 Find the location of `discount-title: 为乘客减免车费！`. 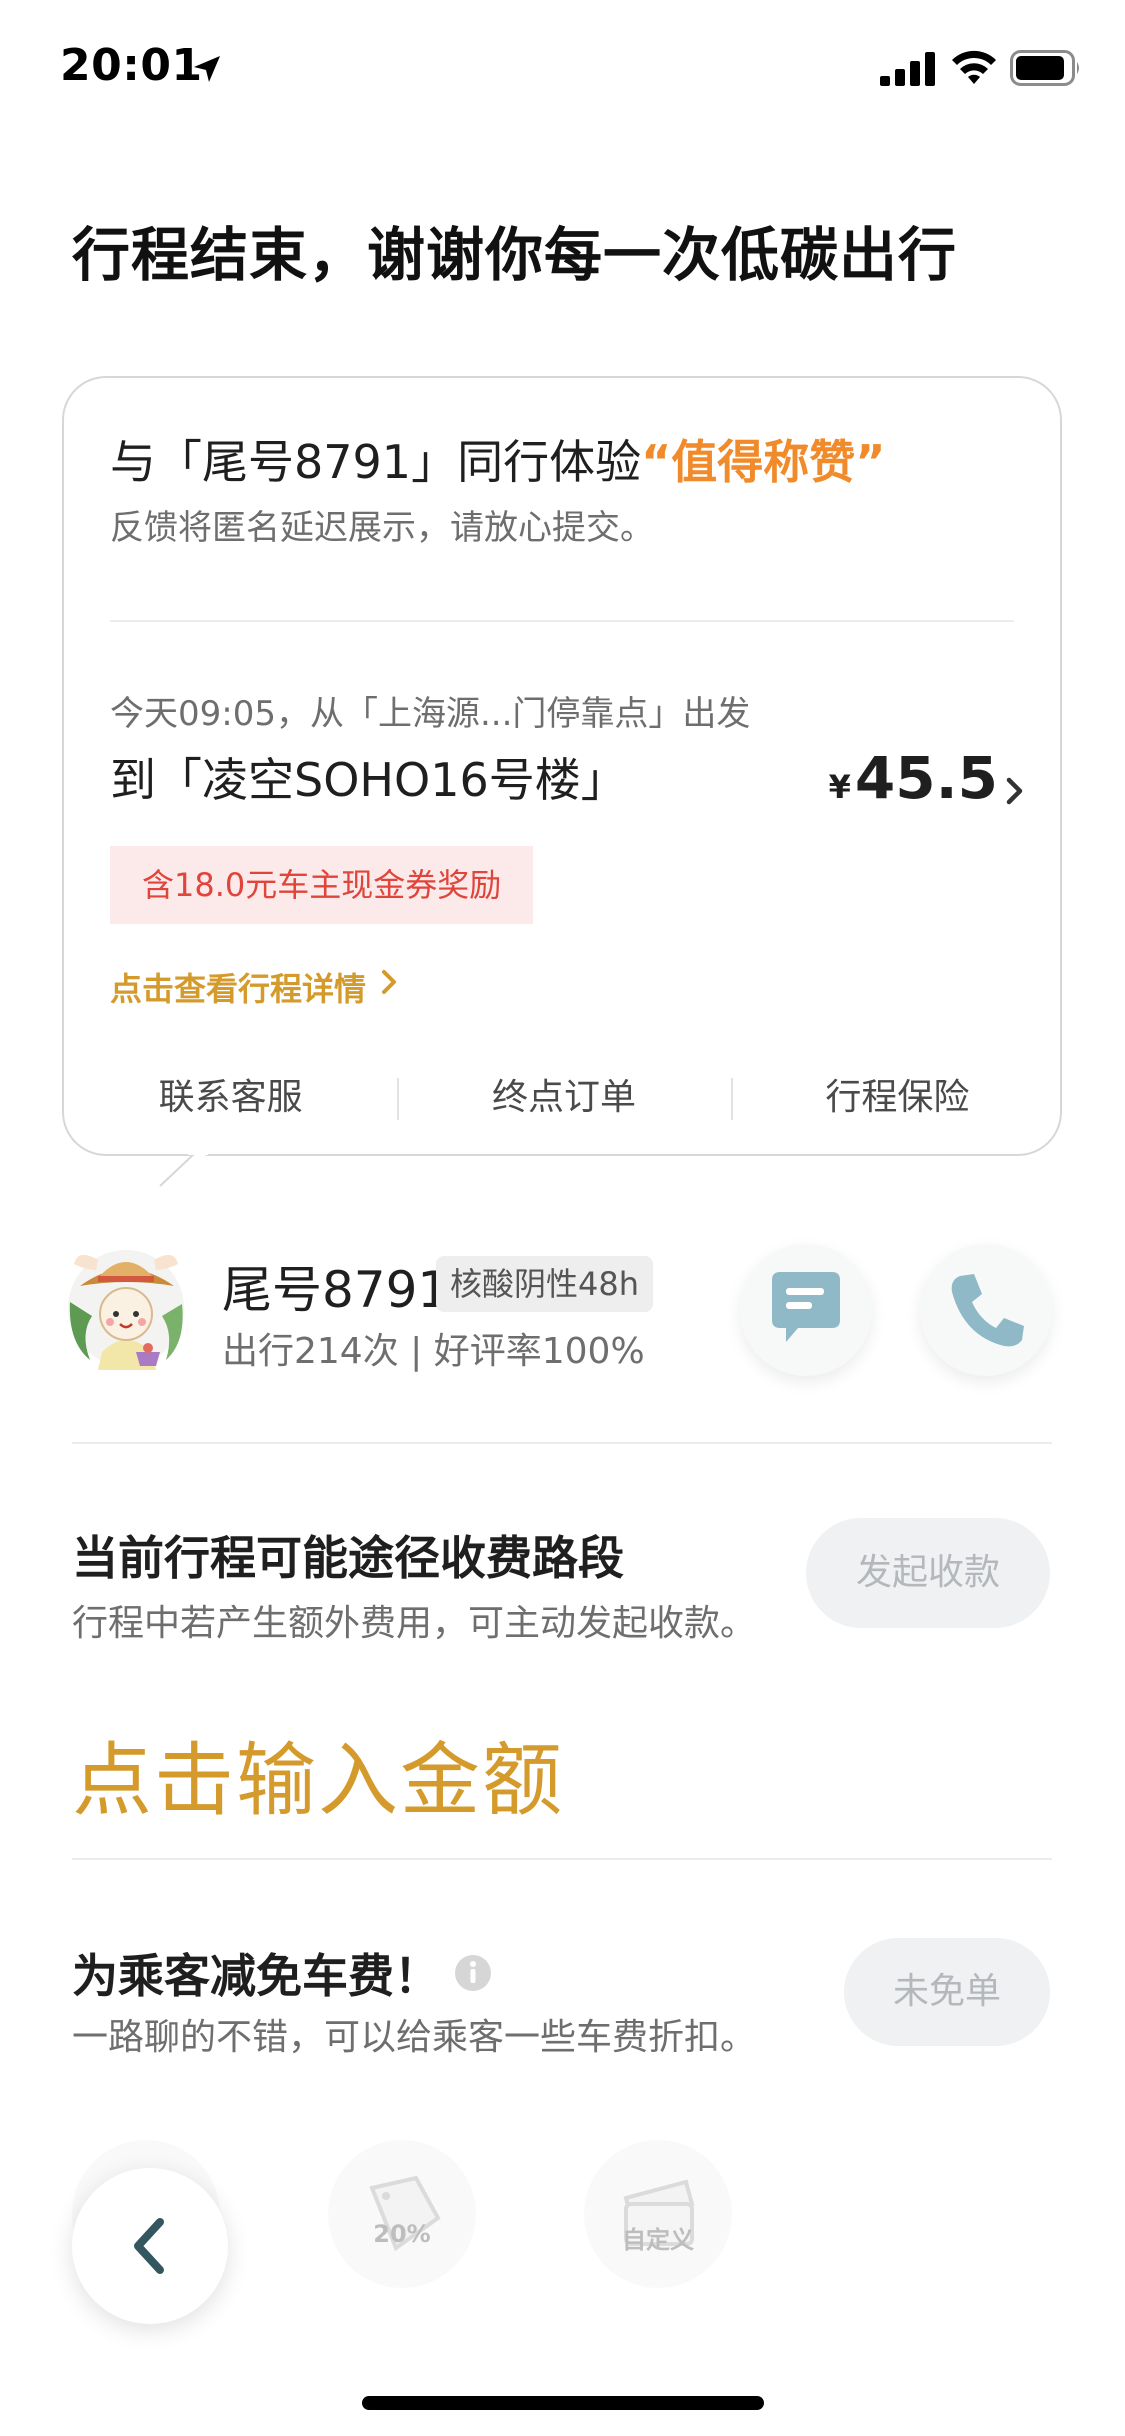

discount-title: 为乘客减免车费！ is located at coordinates (256, 1976).